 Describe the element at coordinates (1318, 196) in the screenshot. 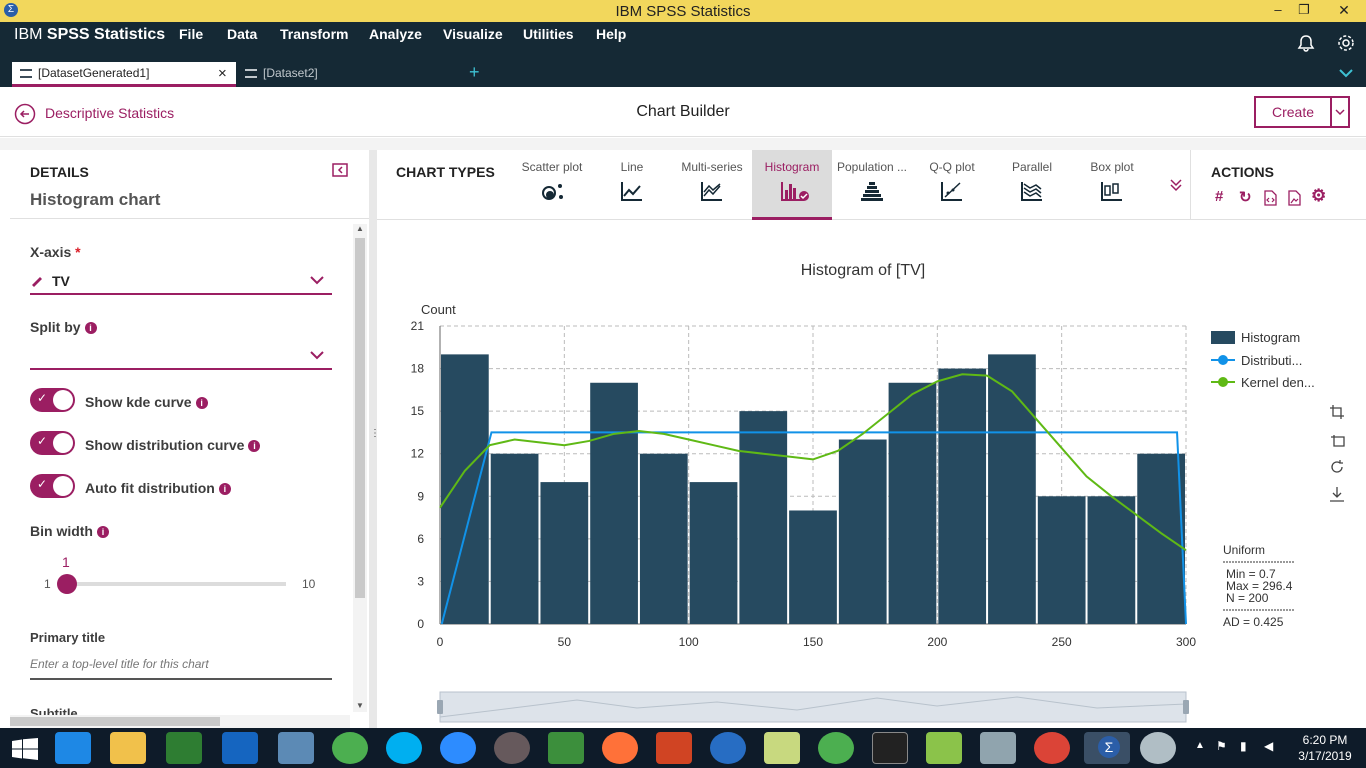

I see `settings-icon: ⚙` at that location.